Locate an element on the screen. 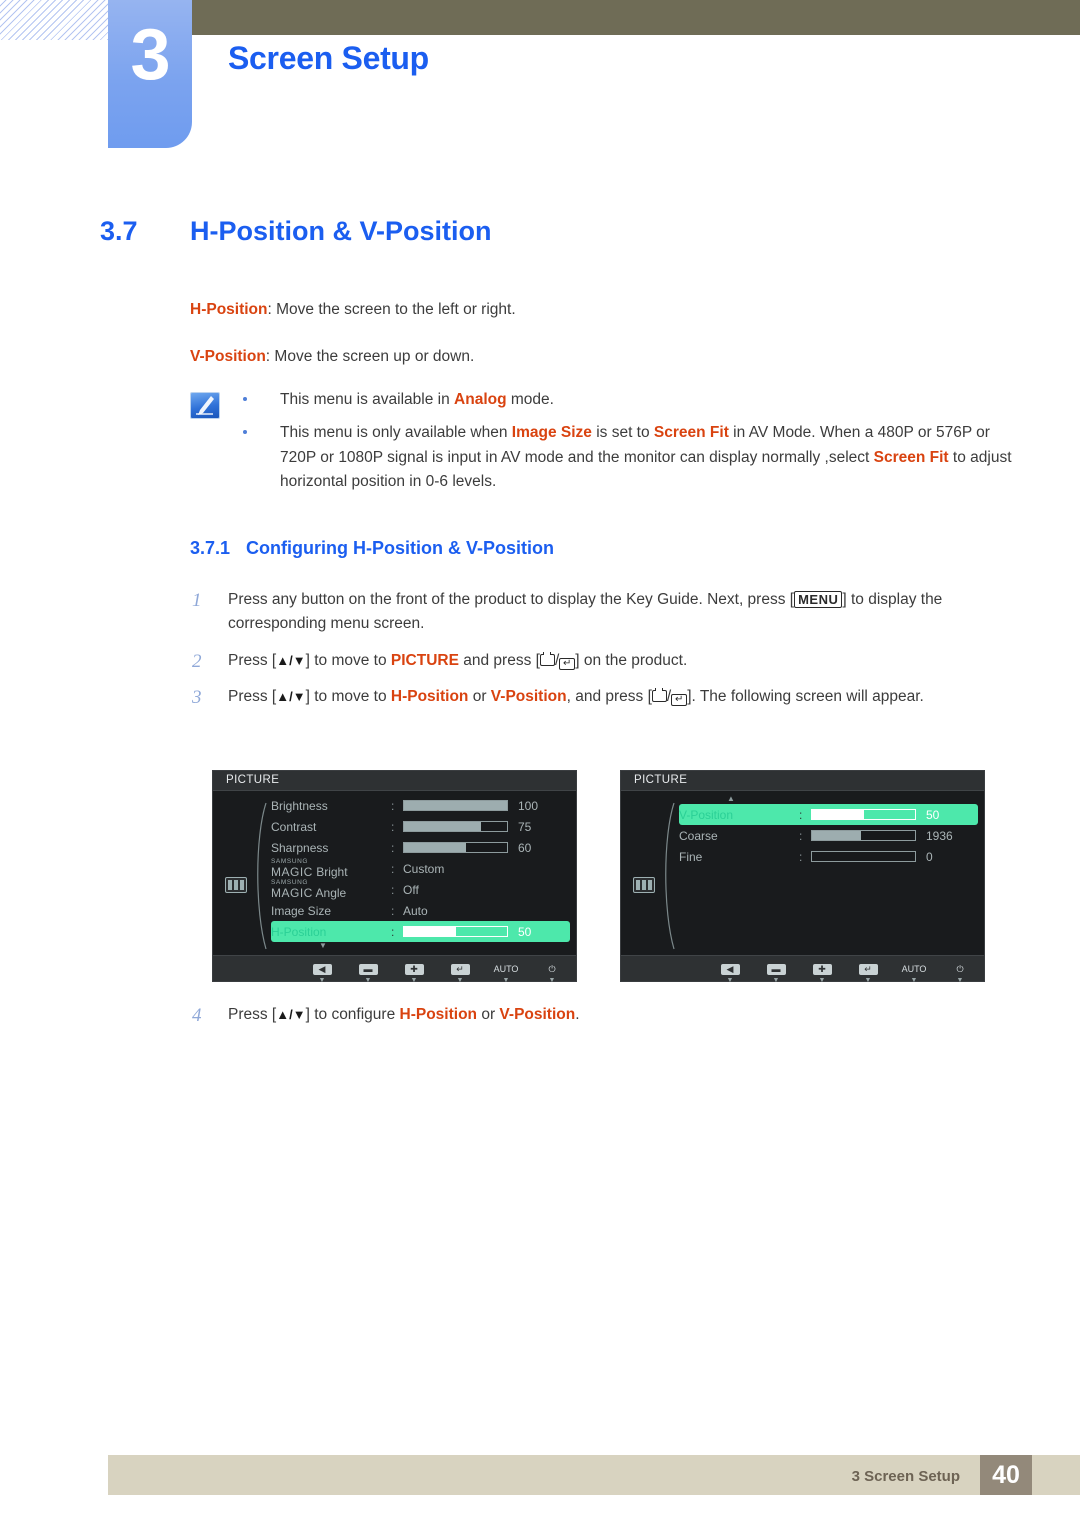 The height and width of the screenshot is (1527, 1080). step-2-part-c: and press [ is located at coordinates (499, 660).